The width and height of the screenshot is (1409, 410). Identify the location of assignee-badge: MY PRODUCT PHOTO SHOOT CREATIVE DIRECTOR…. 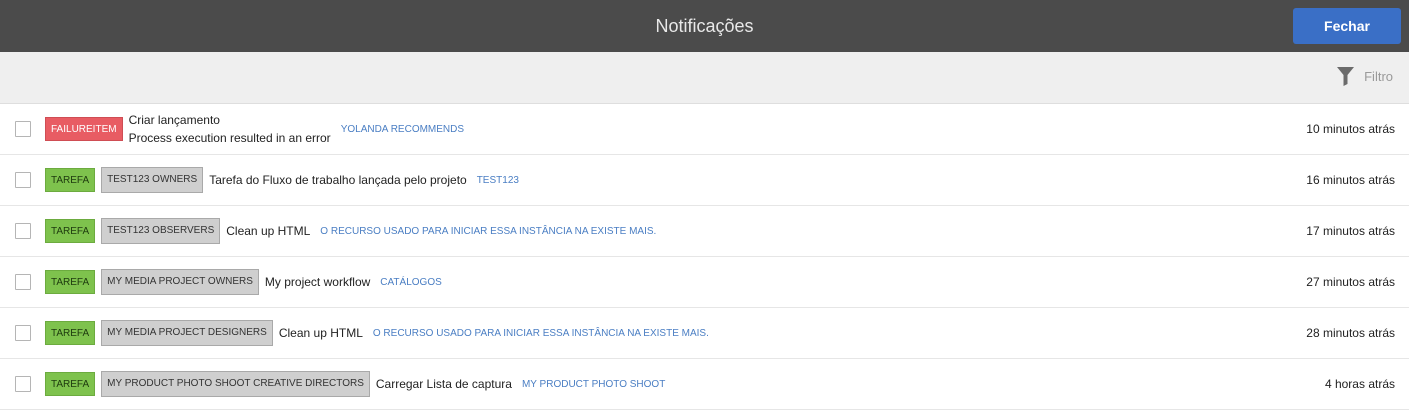
(235, 384).